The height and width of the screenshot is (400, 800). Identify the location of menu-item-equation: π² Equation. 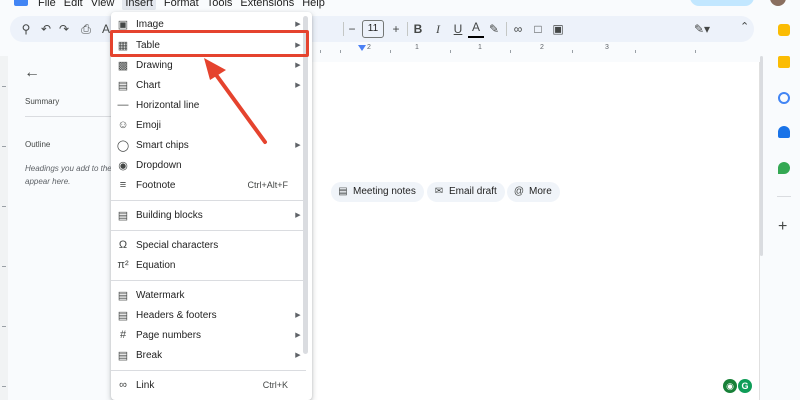
(208, 265).